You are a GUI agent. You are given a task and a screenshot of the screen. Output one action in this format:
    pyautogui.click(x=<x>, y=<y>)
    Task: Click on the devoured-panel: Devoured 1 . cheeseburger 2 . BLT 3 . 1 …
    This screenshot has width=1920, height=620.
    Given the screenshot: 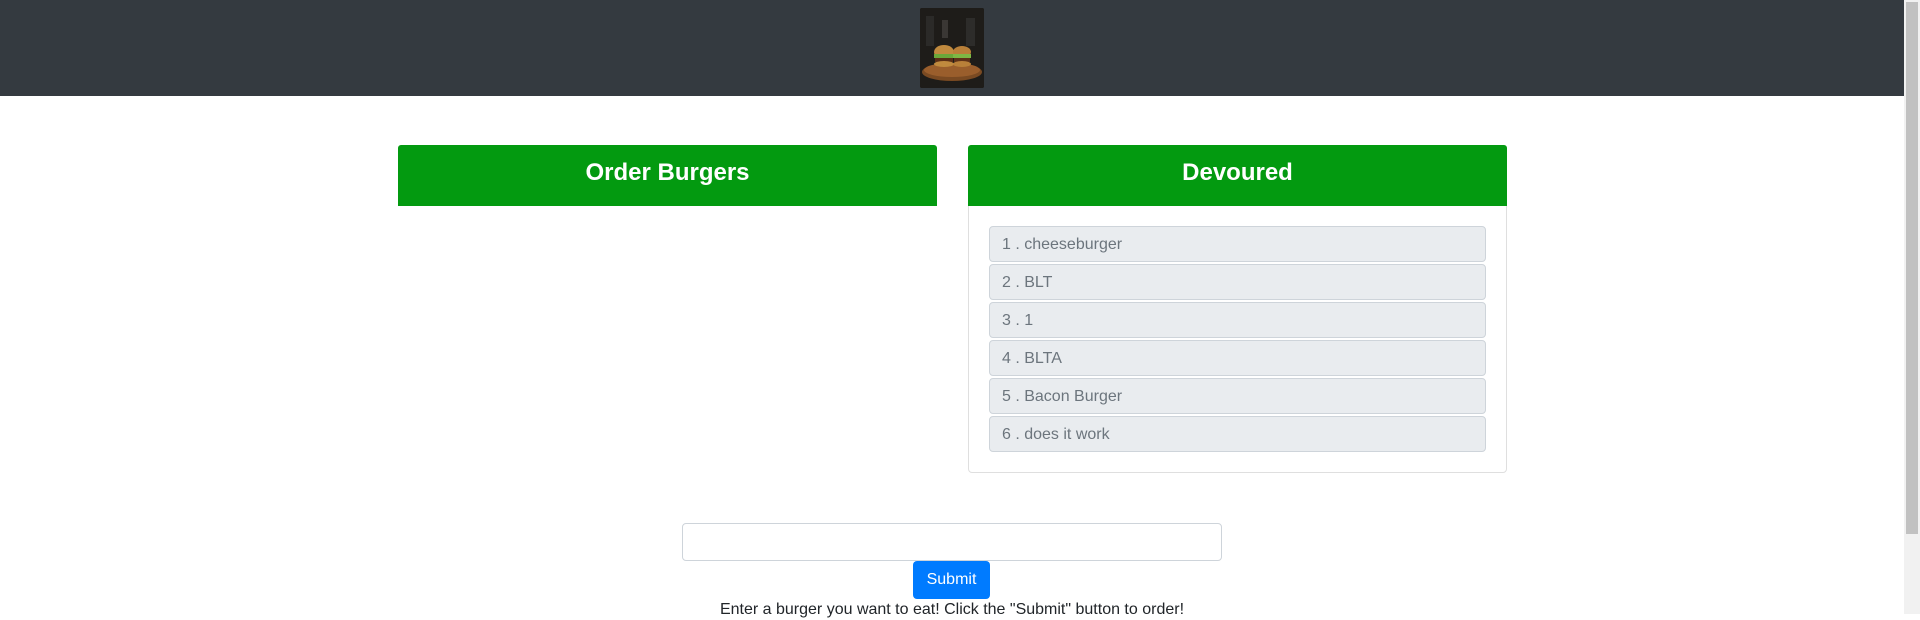 What is the action you would take?
    pyautogui.click(x=1237, y=309)
    